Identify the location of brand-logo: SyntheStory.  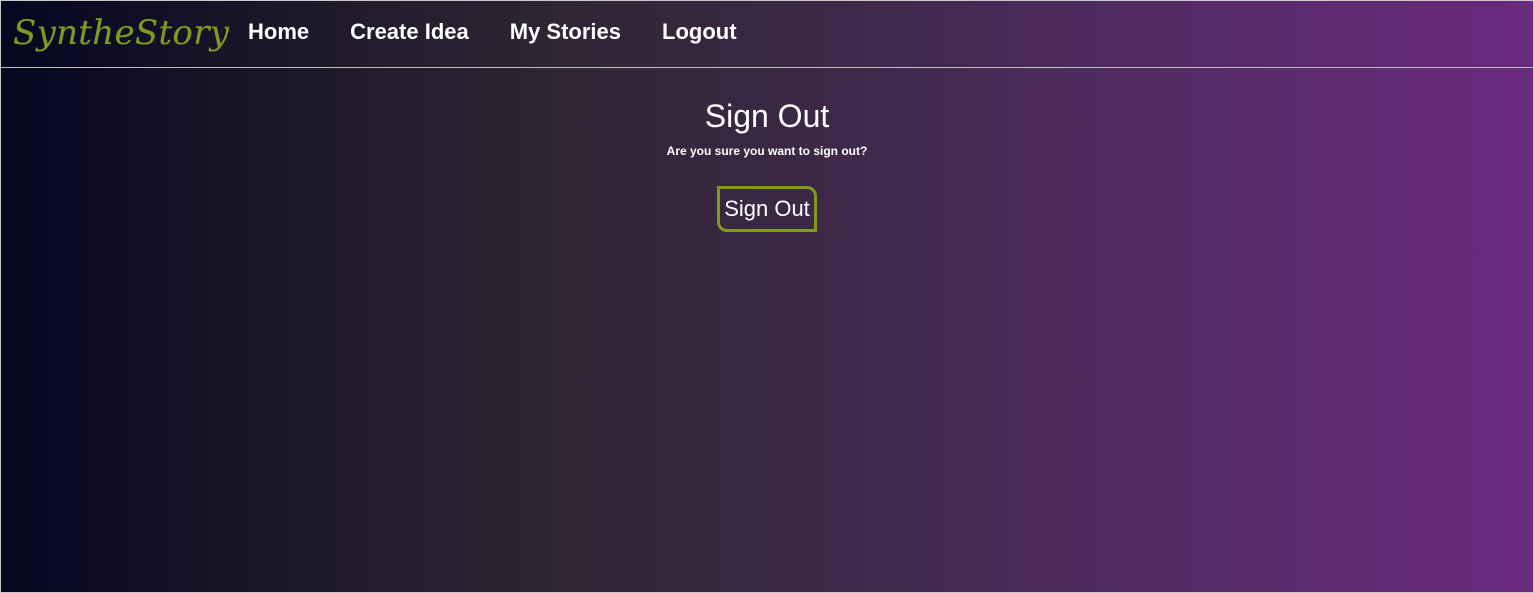
(121, 33).